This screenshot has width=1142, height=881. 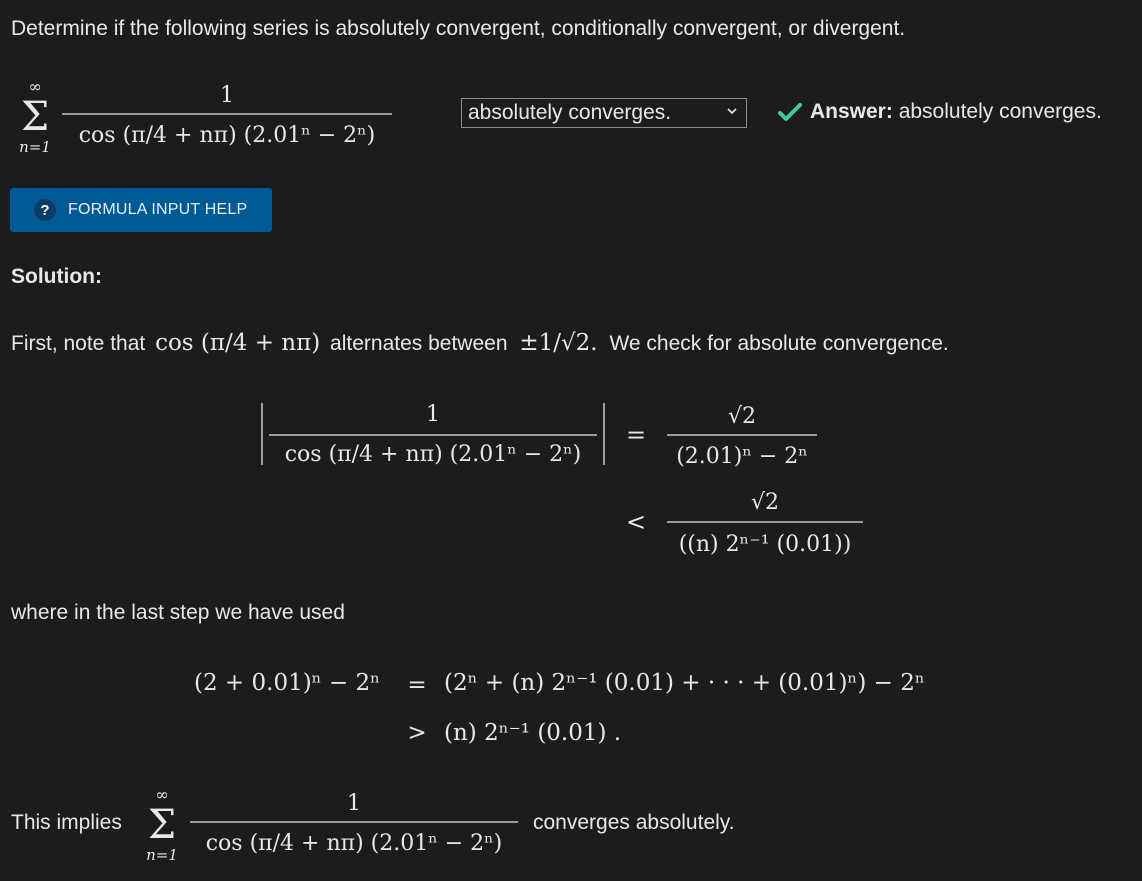 I want to click on solution-paragraph-2: where in the last step we have used, so click(x=178, y=612).